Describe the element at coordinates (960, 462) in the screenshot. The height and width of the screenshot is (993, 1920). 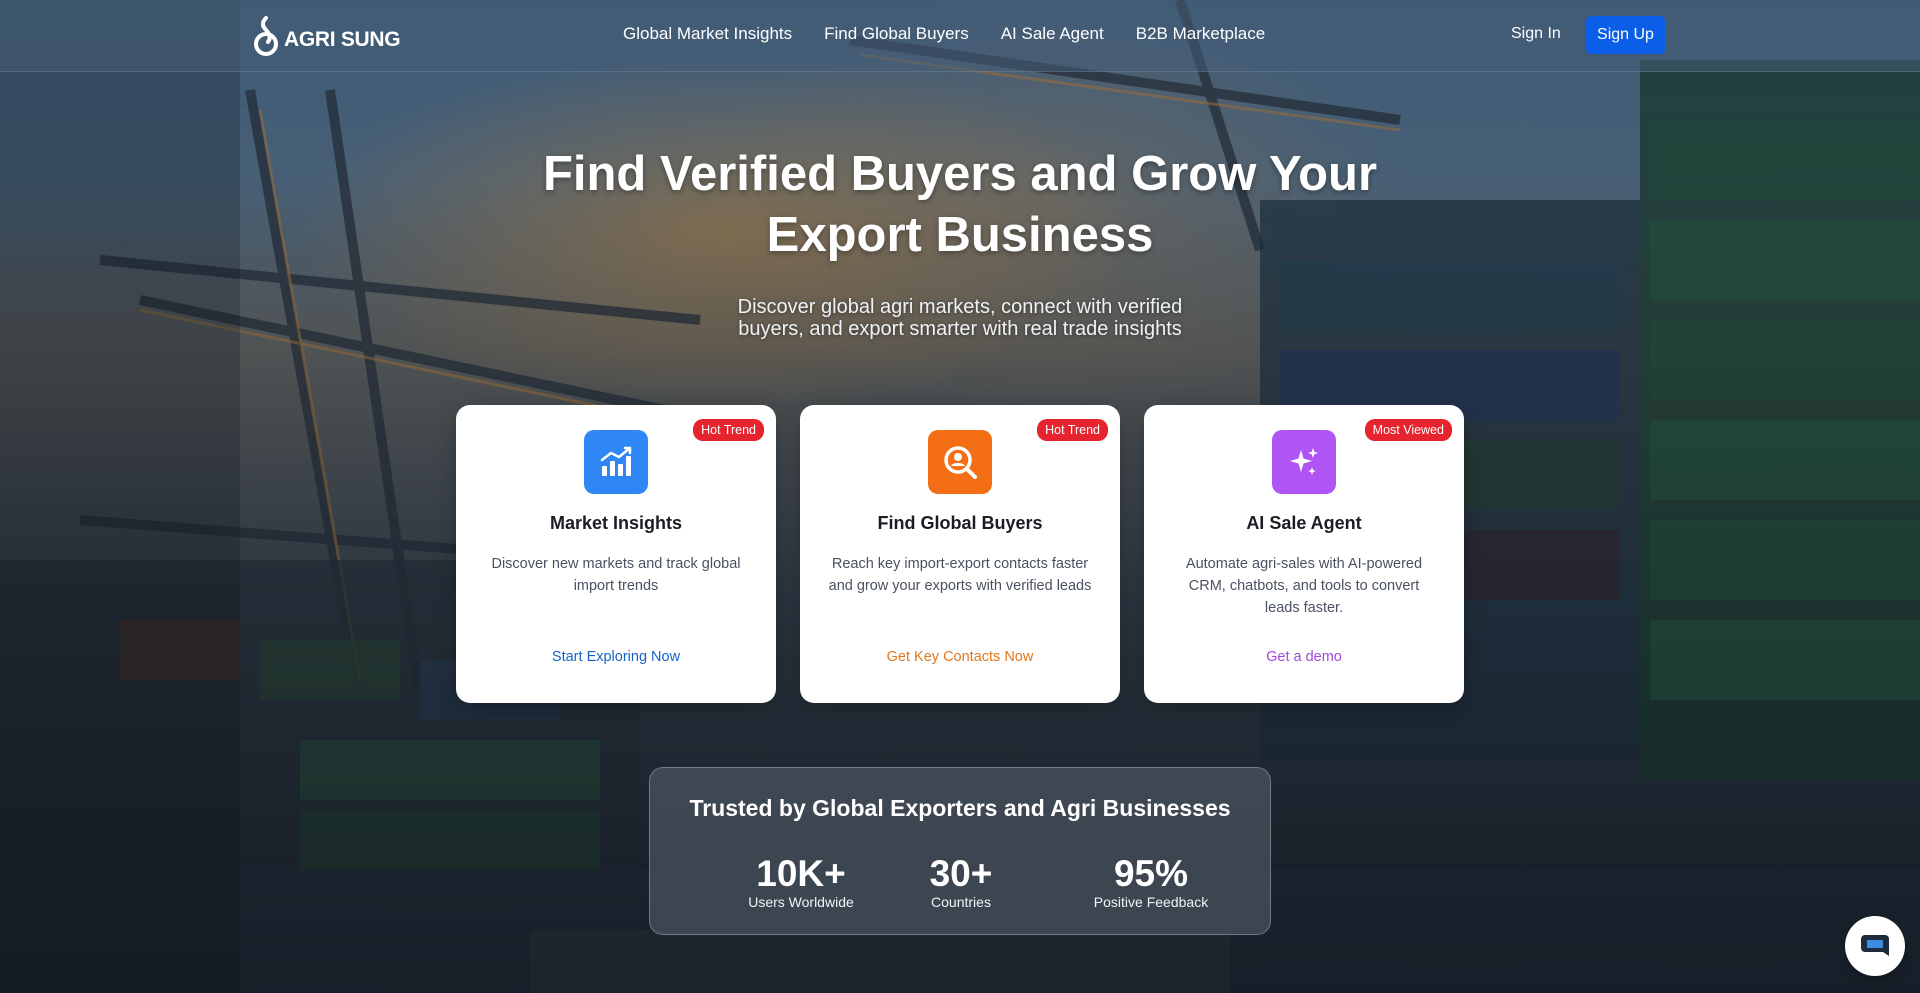
I see `search-user-icon` at that location.